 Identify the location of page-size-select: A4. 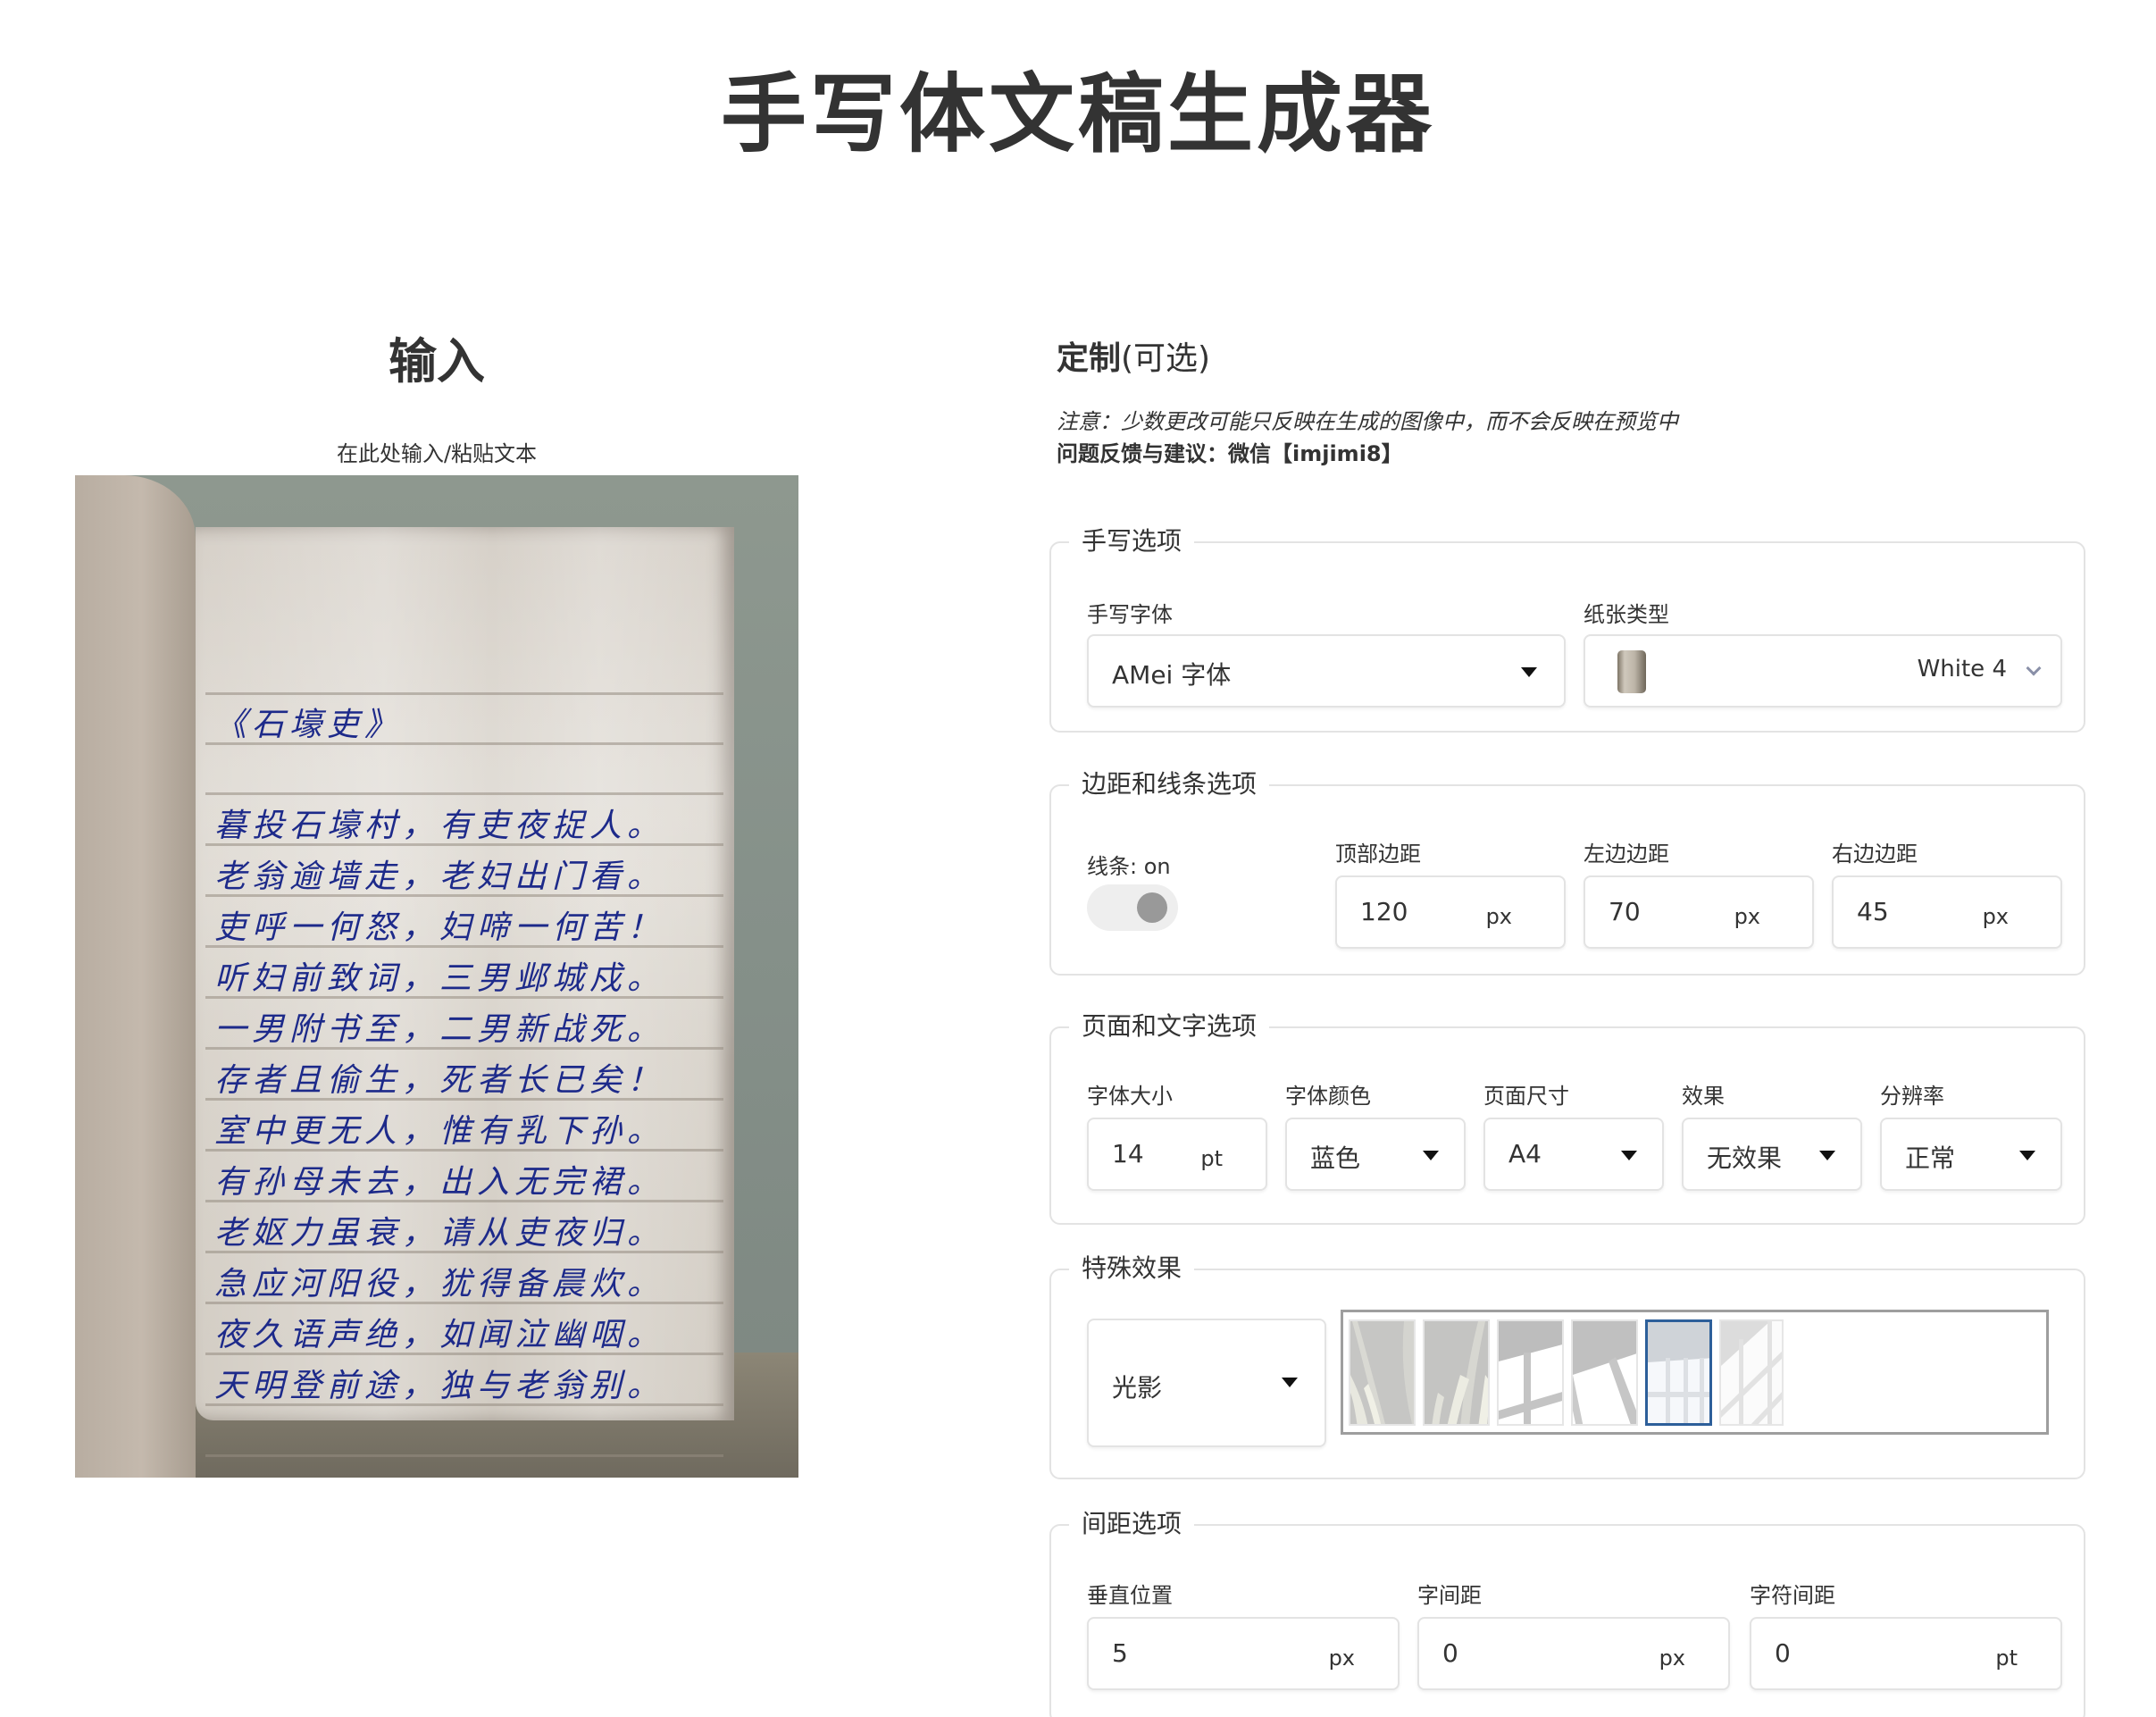
(1573, 1154).